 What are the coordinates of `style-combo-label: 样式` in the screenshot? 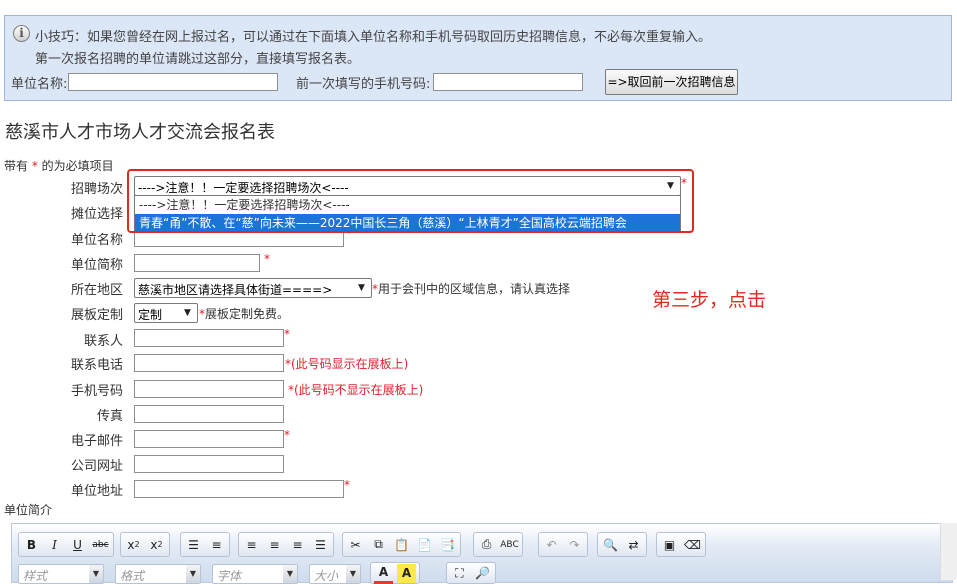 It's located at (35, 576).